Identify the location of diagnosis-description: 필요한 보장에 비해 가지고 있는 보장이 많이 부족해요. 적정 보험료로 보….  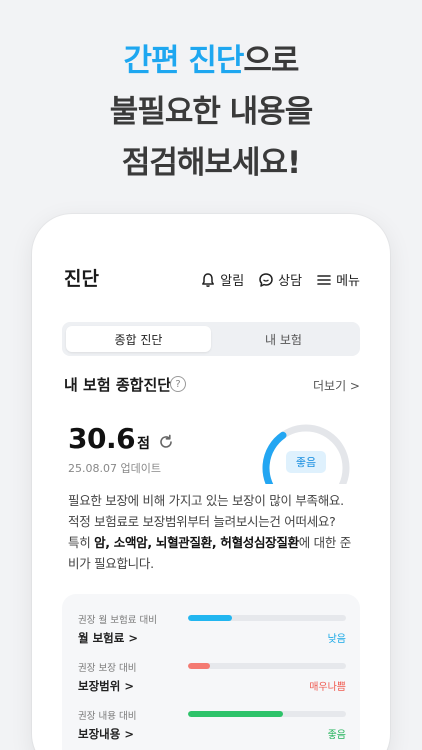
(214, 532).